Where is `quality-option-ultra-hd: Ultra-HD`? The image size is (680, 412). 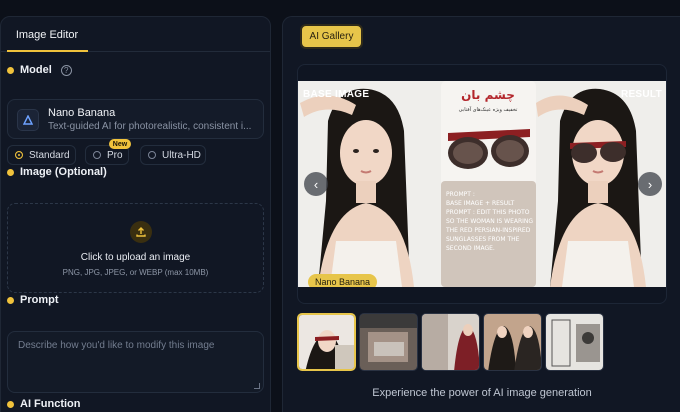
quality-option-ultra-hd: Ultra-HD is located at coordinates (173, 155).